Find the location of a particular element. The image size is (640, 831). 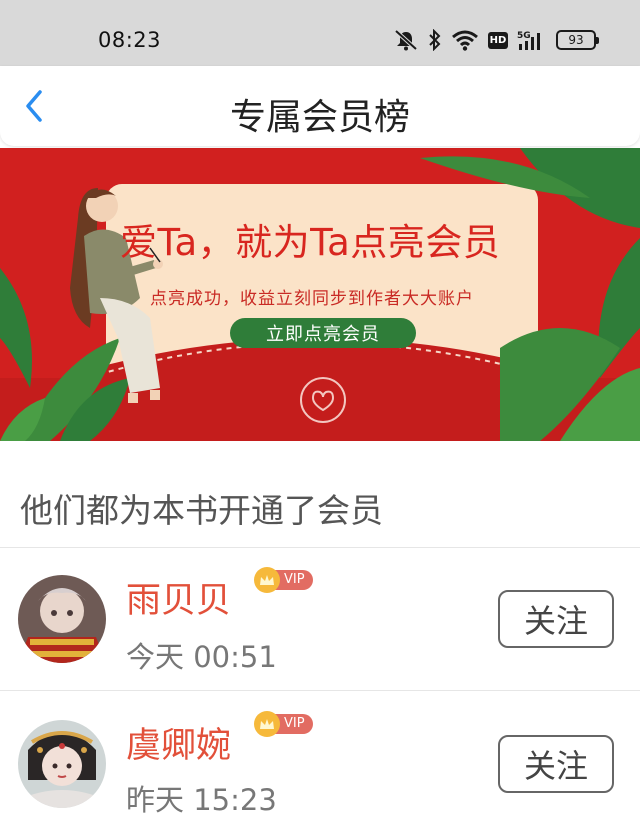

battery-icon: 93 is located at coordinates (577, 40).